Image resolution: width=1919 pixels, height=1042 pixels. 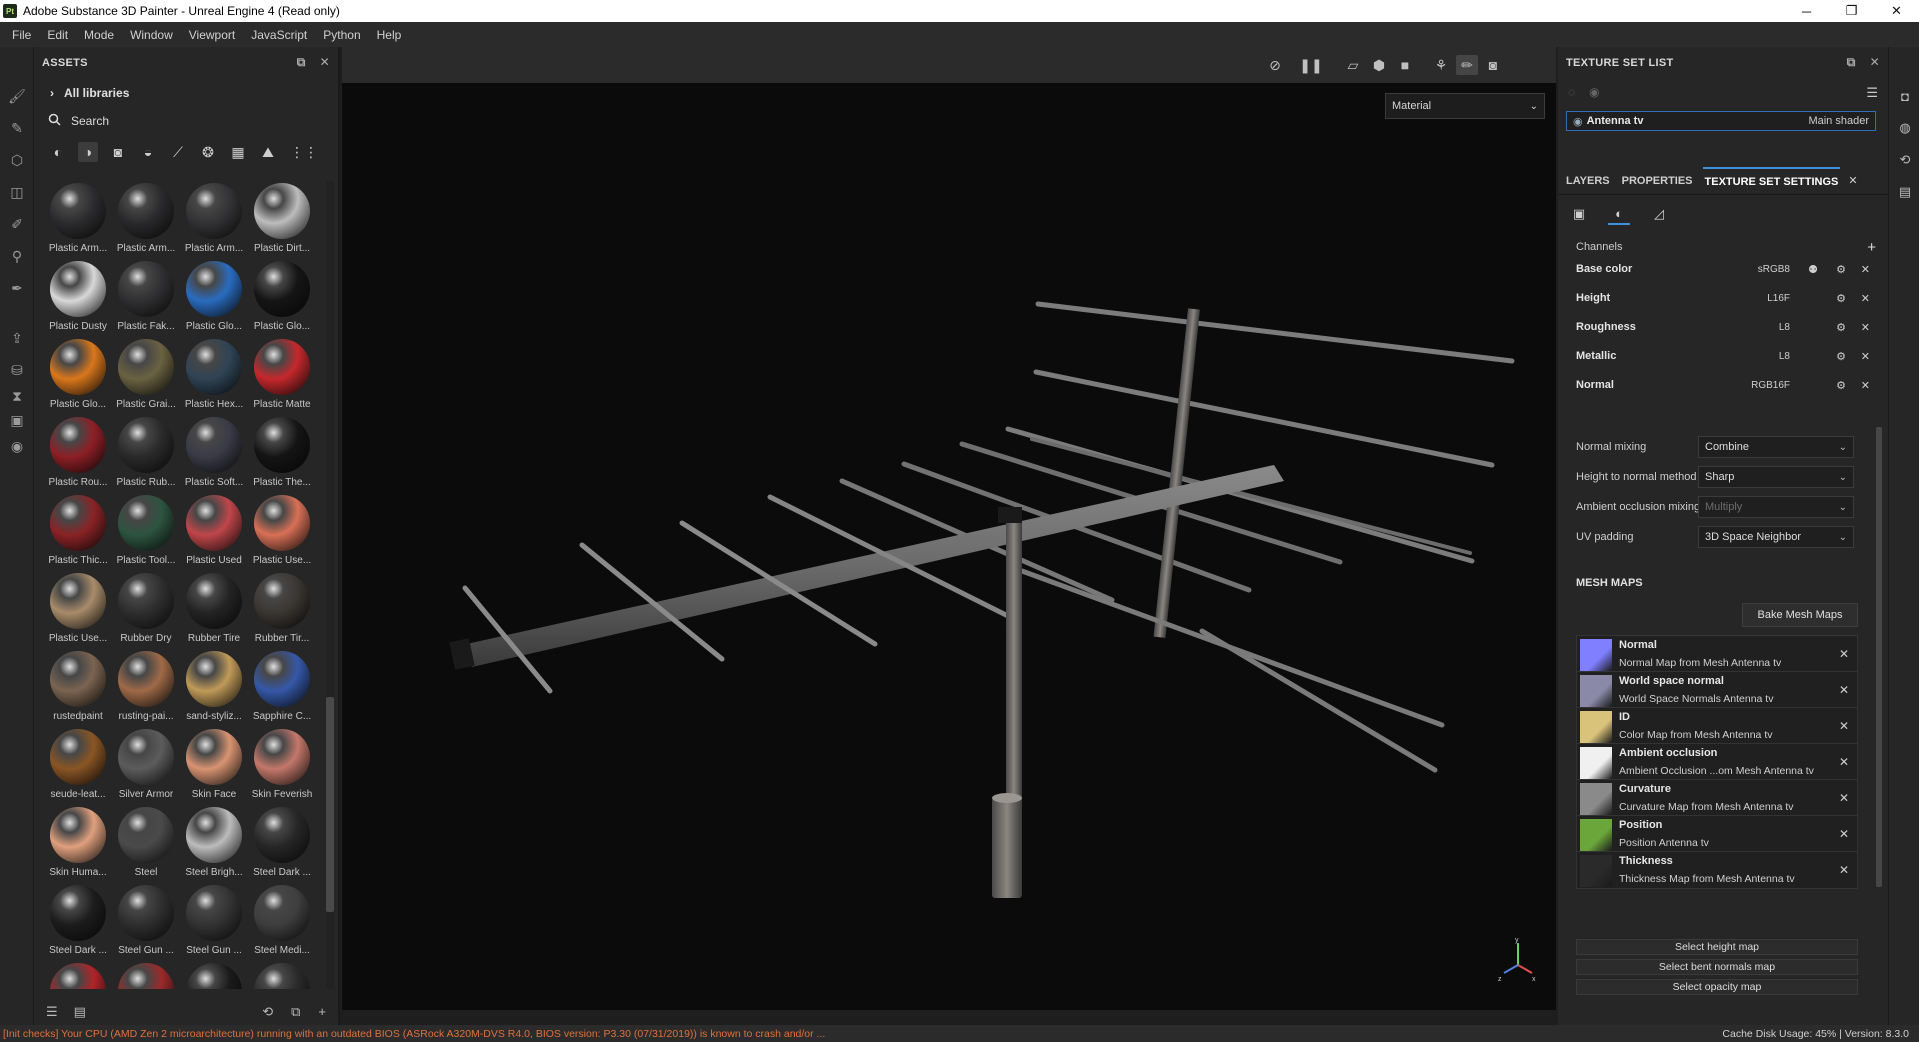 I want to click on assets-search: Search, so click(x=186, y=121).